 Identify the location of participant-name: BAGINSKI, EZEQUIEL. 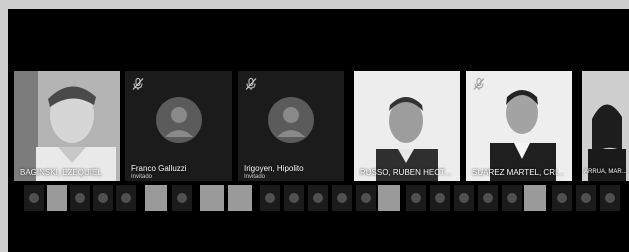
(61, 172).